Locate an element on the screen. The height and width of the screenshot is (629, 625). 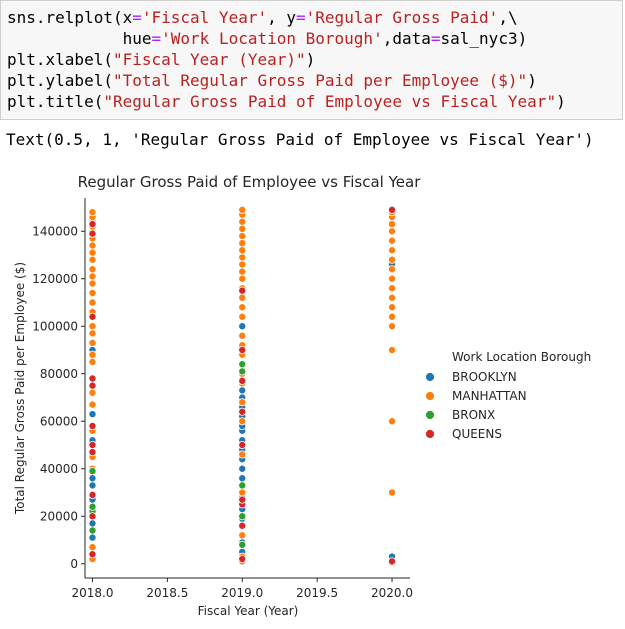
y-tick-label: 0 is located at coordinates (74, 564).